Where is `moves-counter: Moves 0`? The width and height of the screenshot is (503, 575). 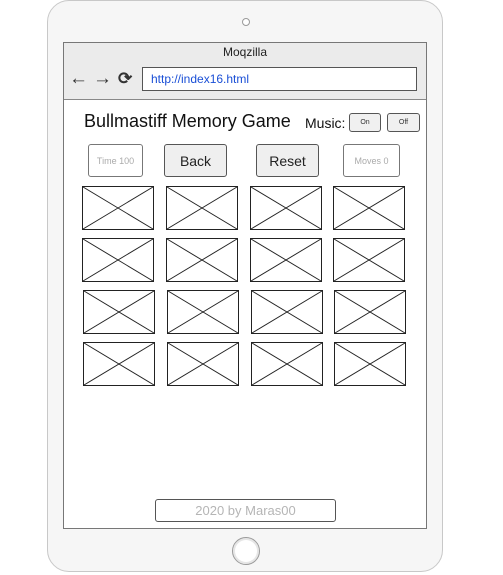
moves-counter: Moves 0 is located at coordinates (371, 160).